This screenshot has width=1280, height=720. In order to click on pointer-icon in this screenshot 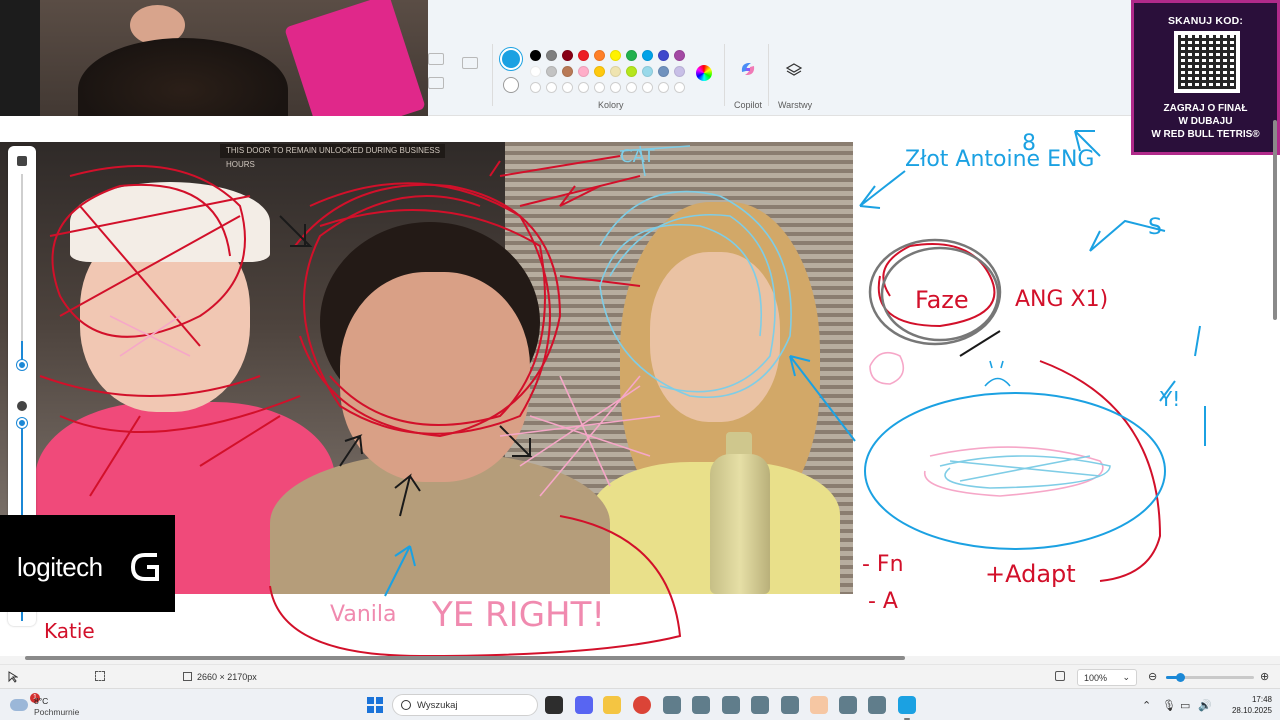, I will do `click(13, 677)`.